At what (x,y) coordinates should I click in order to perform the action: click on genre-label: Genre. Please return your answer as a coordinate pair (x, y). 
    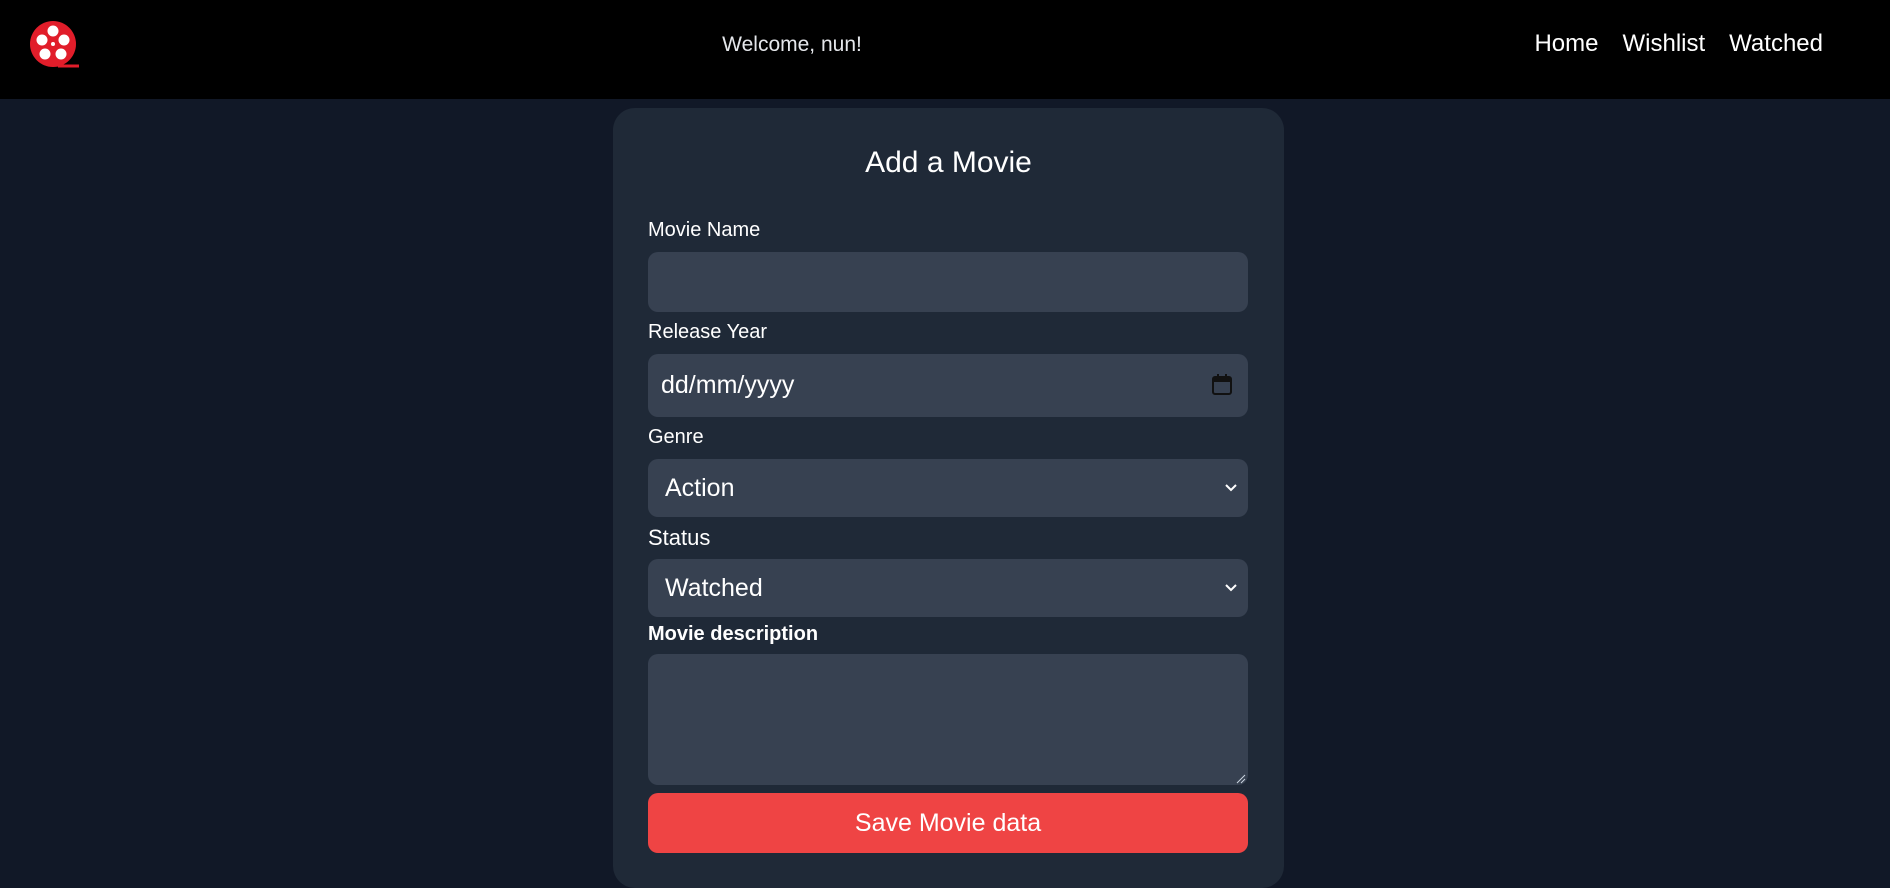
    Looking at the image, I should click on (676, 437).